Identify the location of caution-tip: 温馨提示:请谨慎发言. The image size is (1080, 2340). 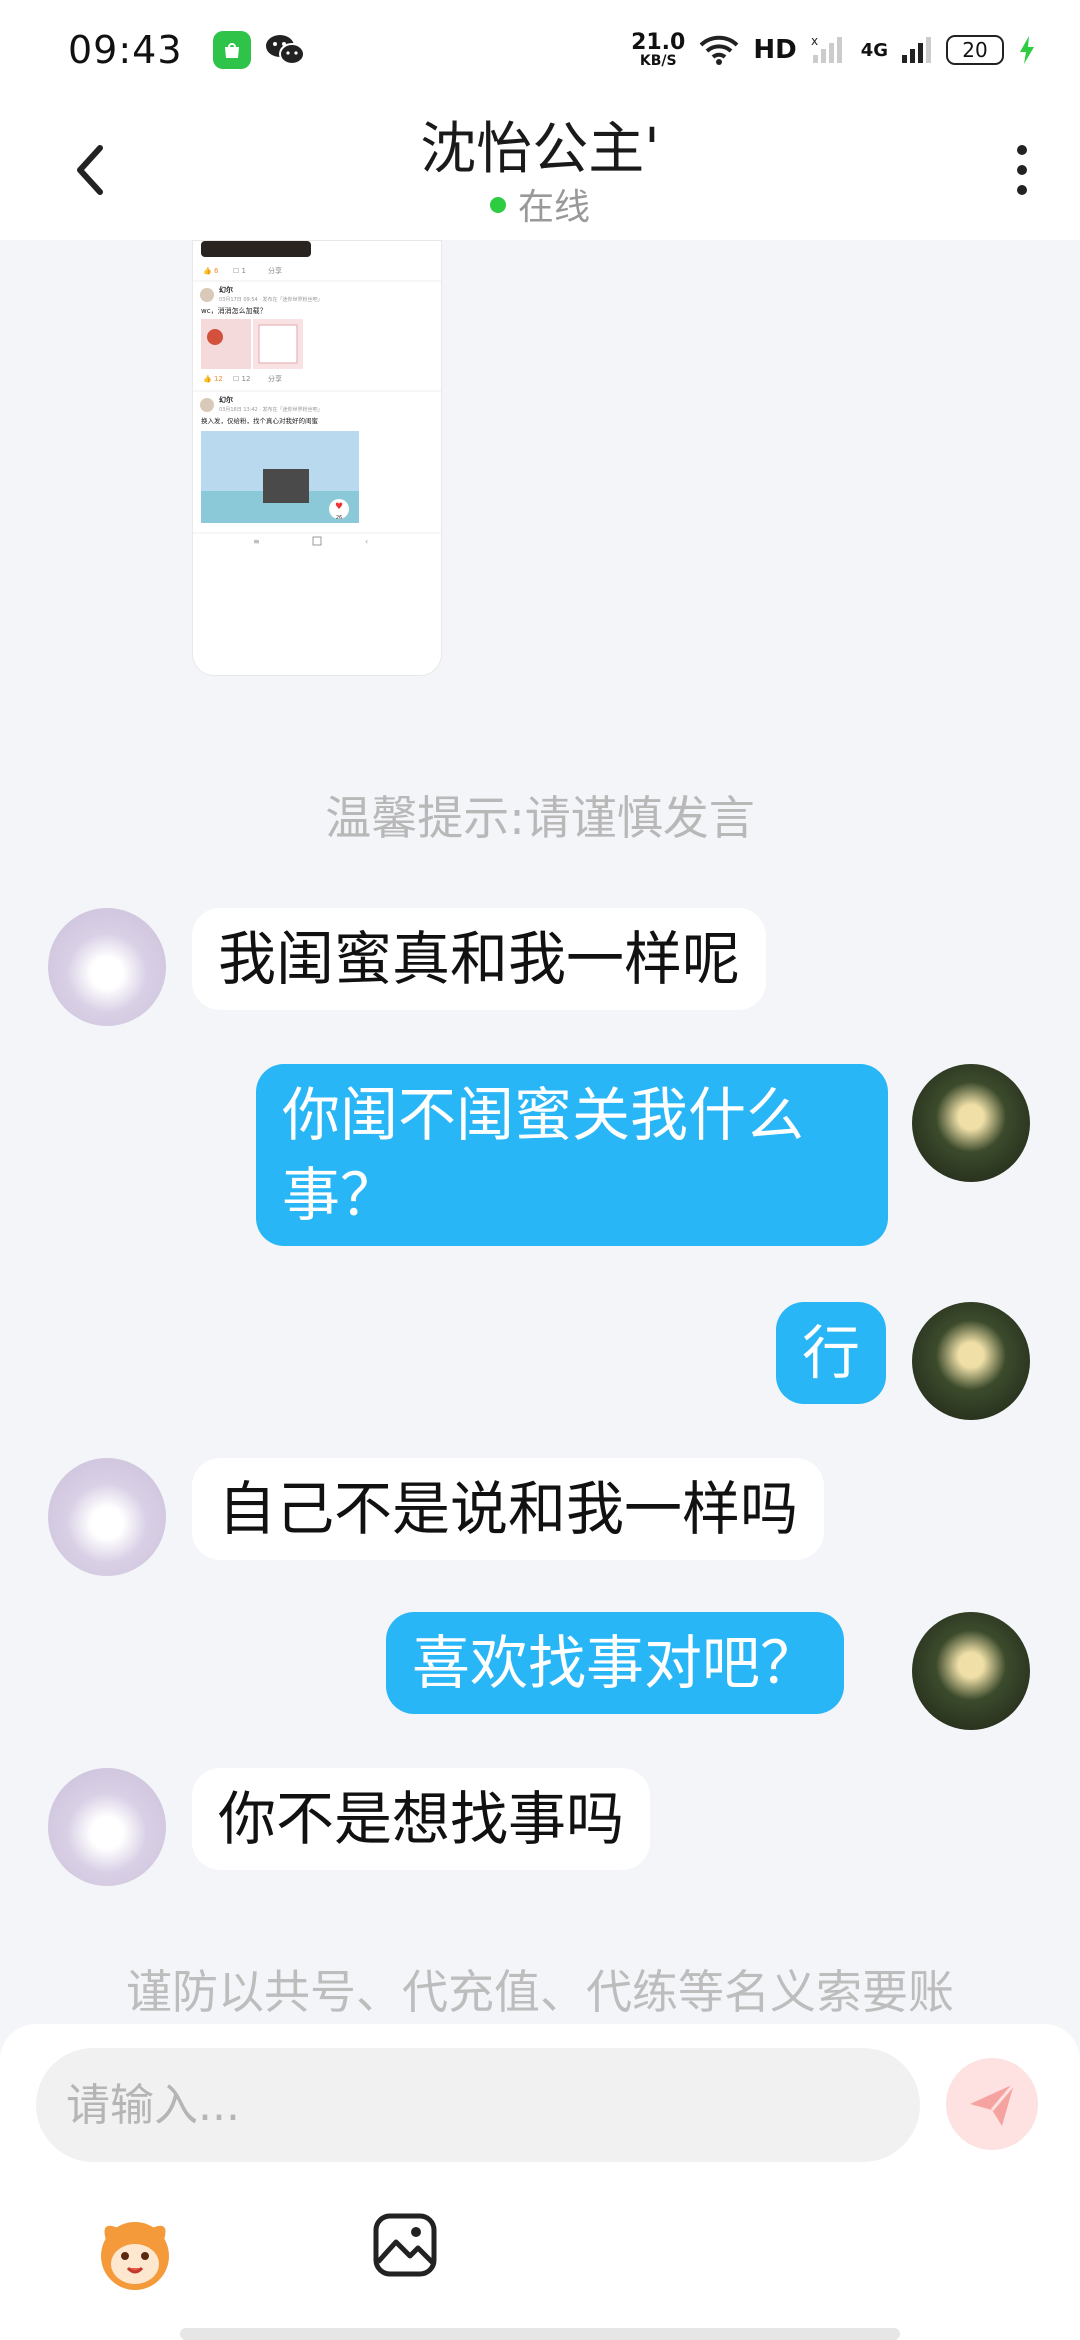
(540, 818).